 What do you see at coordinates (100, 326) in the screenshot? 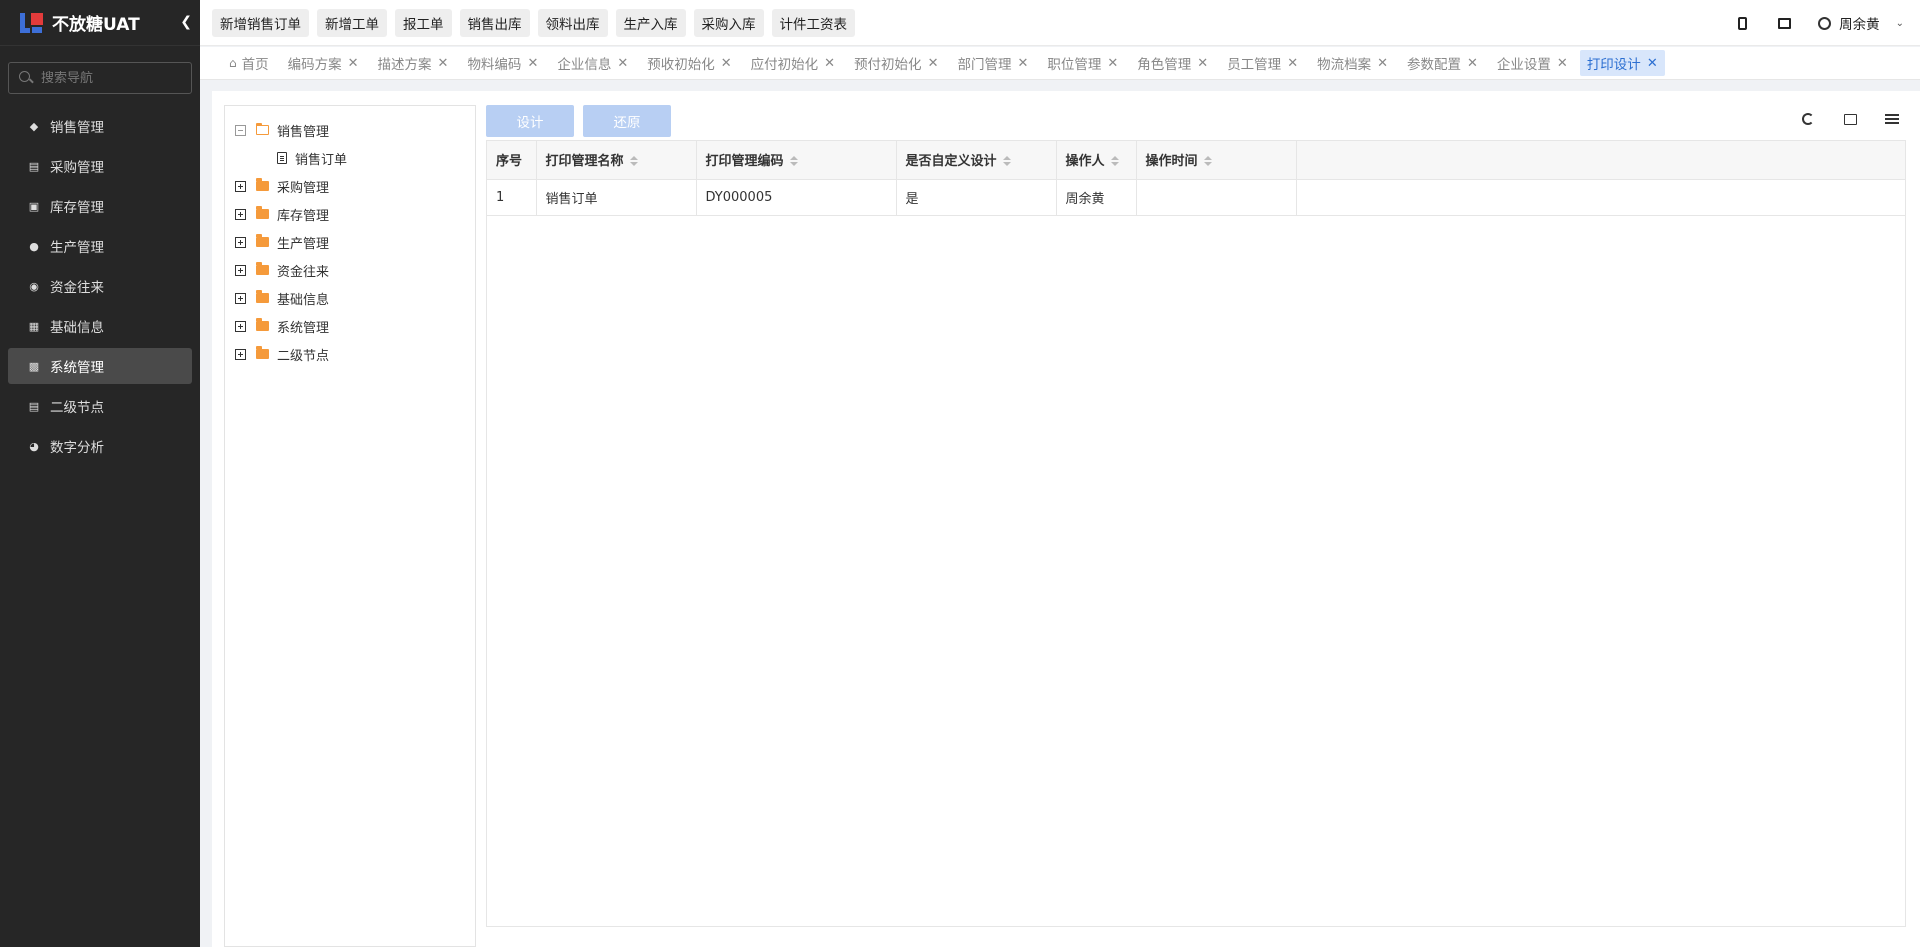
I see `sidebar-item-basic-info: ▦ 基础信息` at bounding box center [100, 326].